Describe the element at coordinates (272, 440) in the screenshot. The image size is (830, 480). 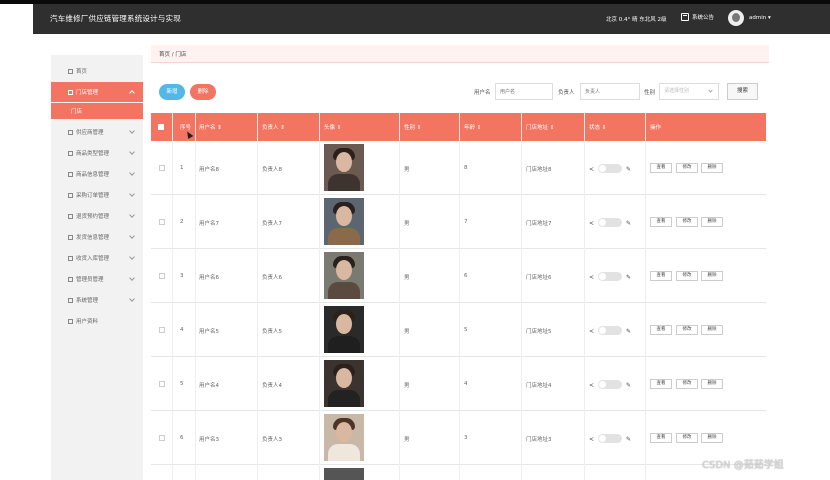
I see `cell-manager: 负责人3` at that location.